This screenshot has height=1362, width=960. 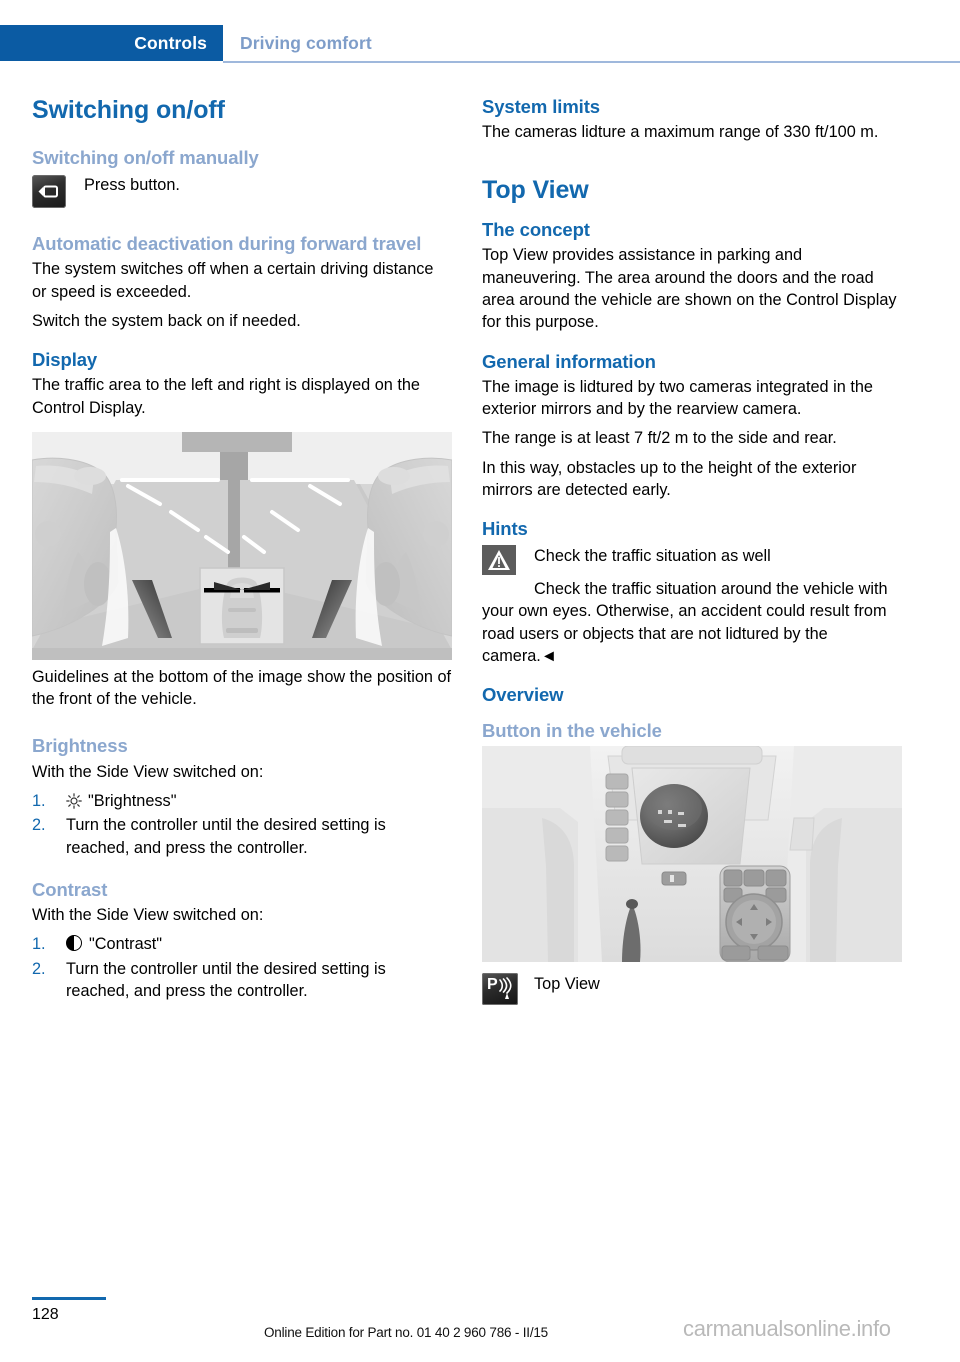 I want to click on heading-switching-onoff: Switching on/off, so click(x=128, y=110).